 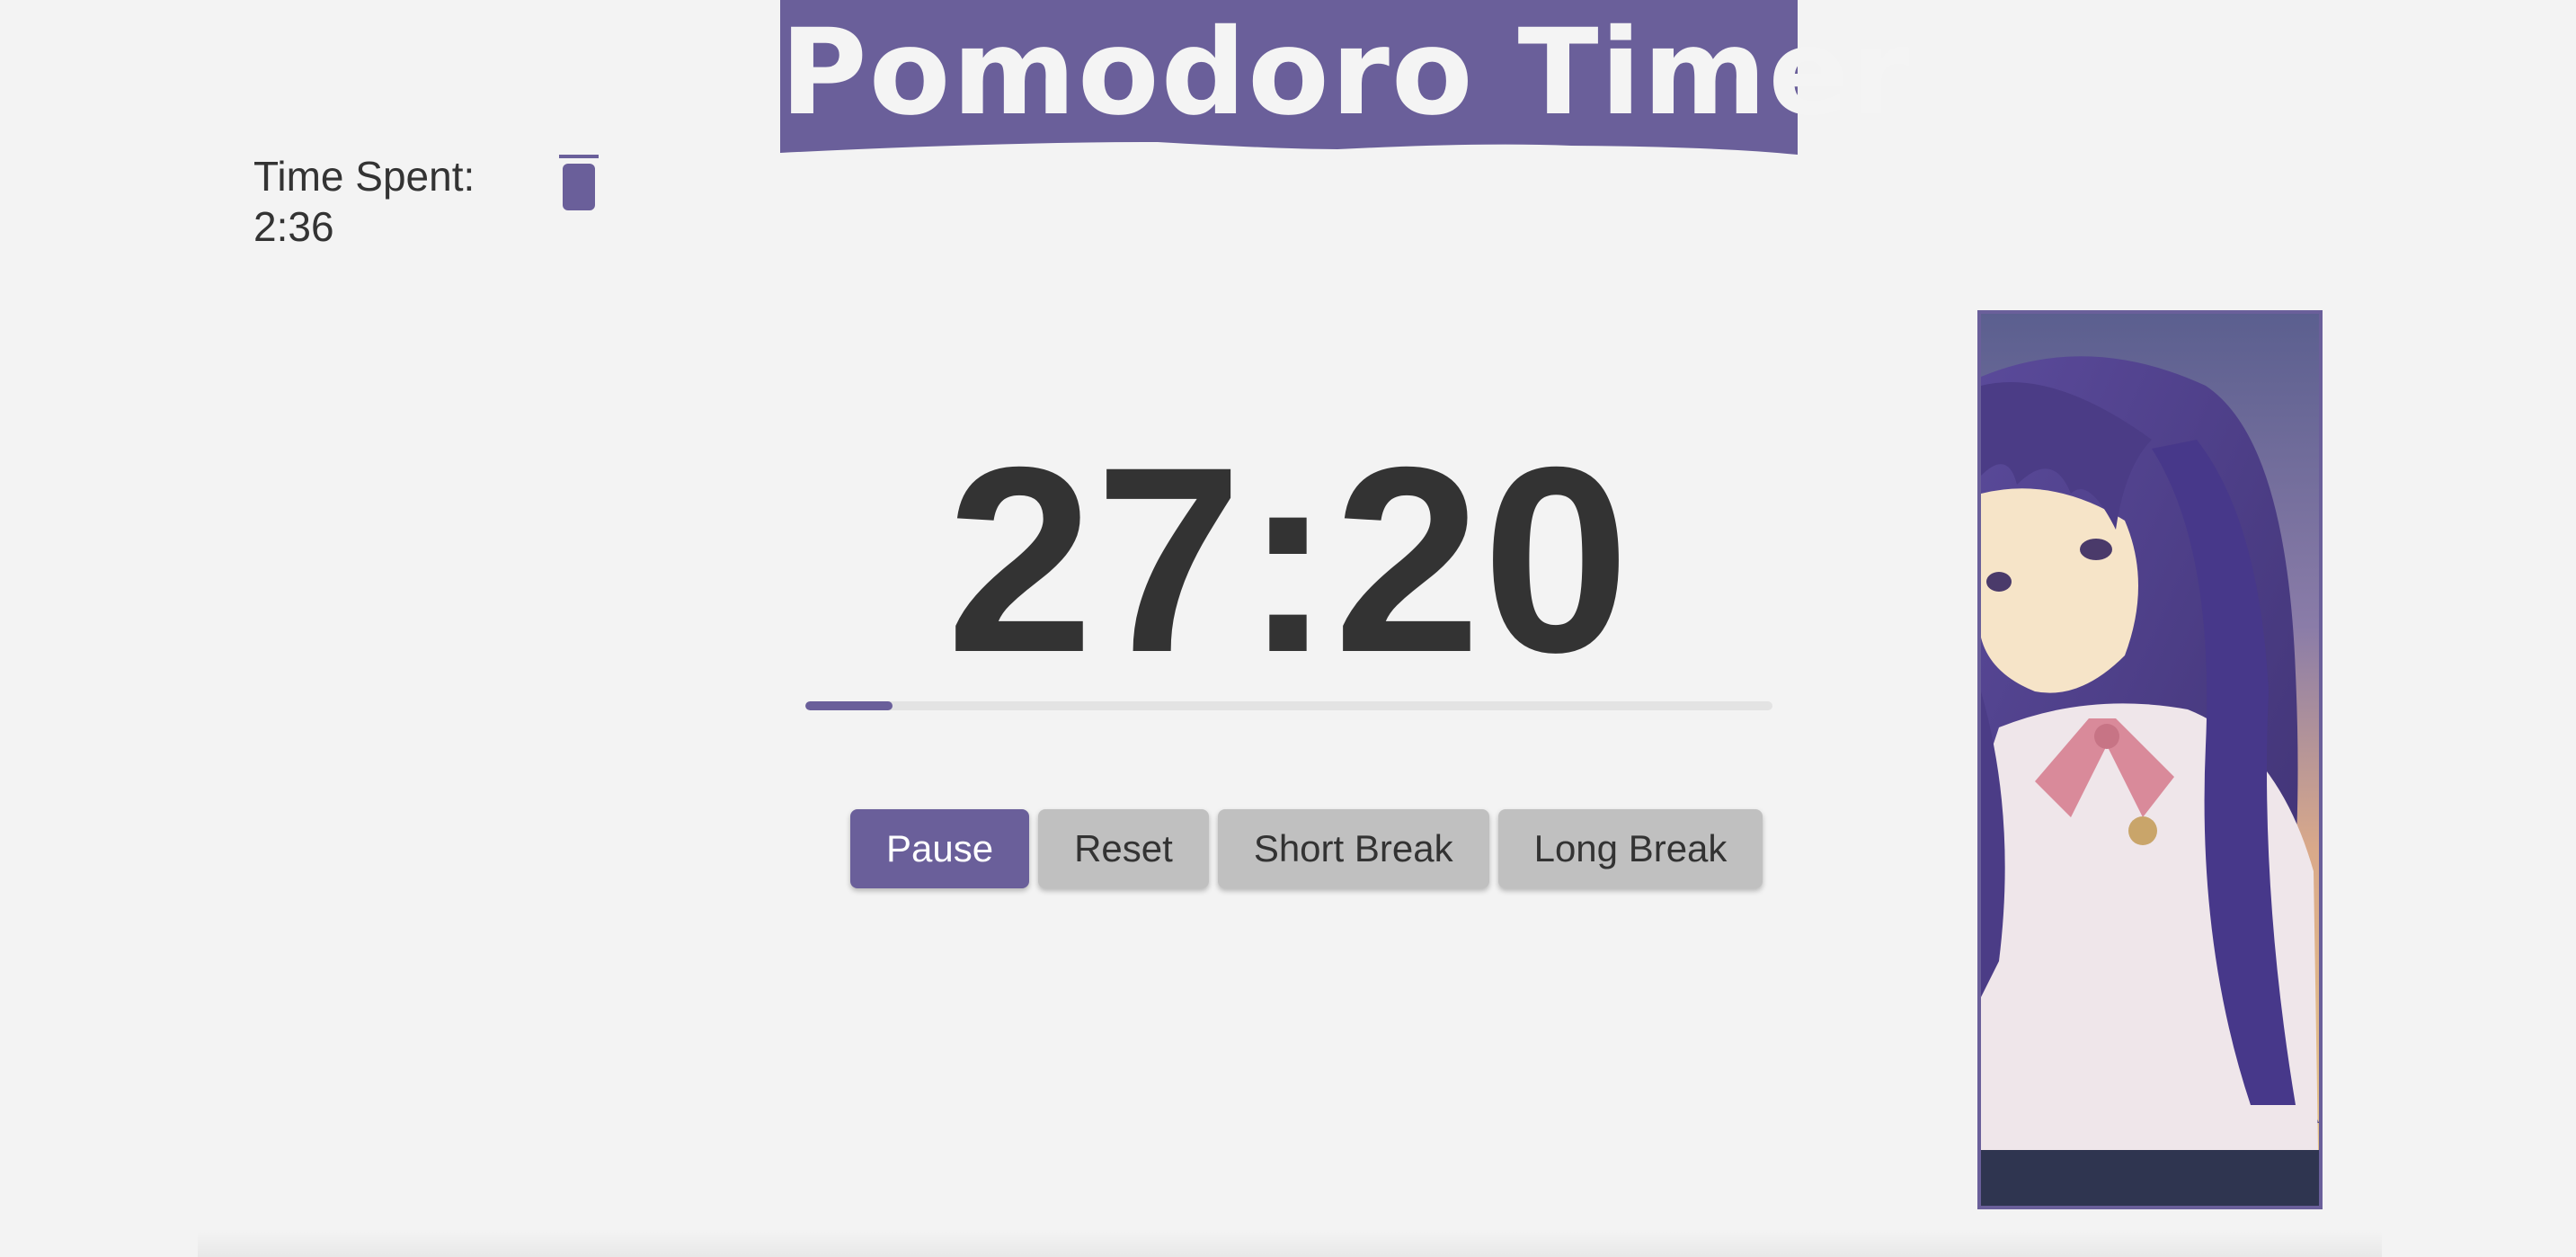 I want to click on progress-fill, so click(x=849, y=705).